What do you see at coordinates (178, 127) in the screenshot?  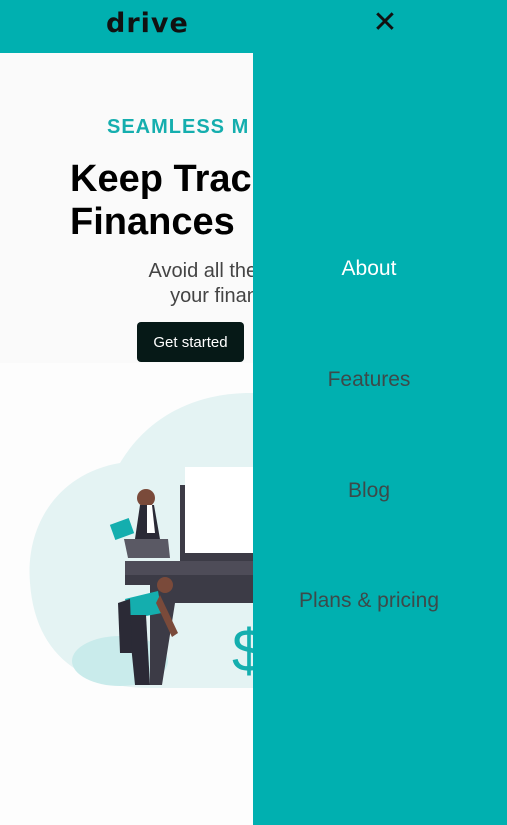 I see `hero-eyebrow: SEAMLESS M` at bounding box center [178, 127].